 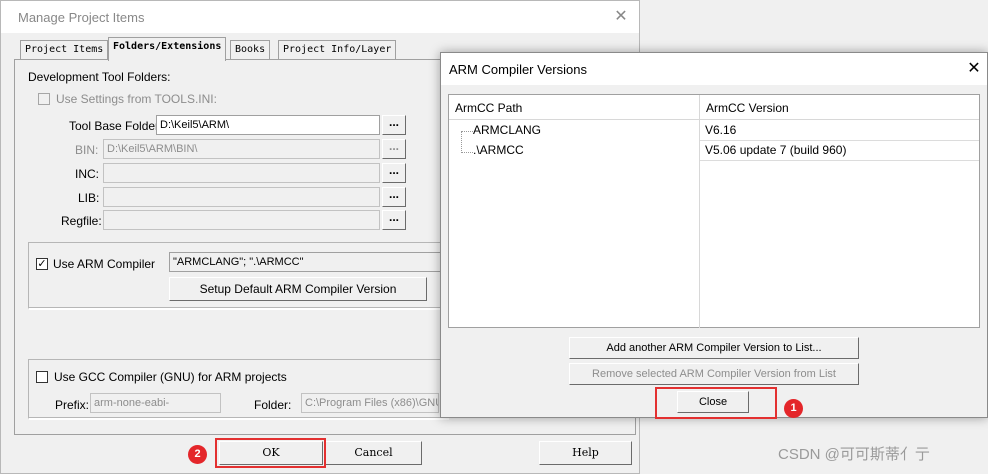 I want to click on gcc-folder-input: C:\Program Files (x86)\GNU, so click(x=370, y=403).